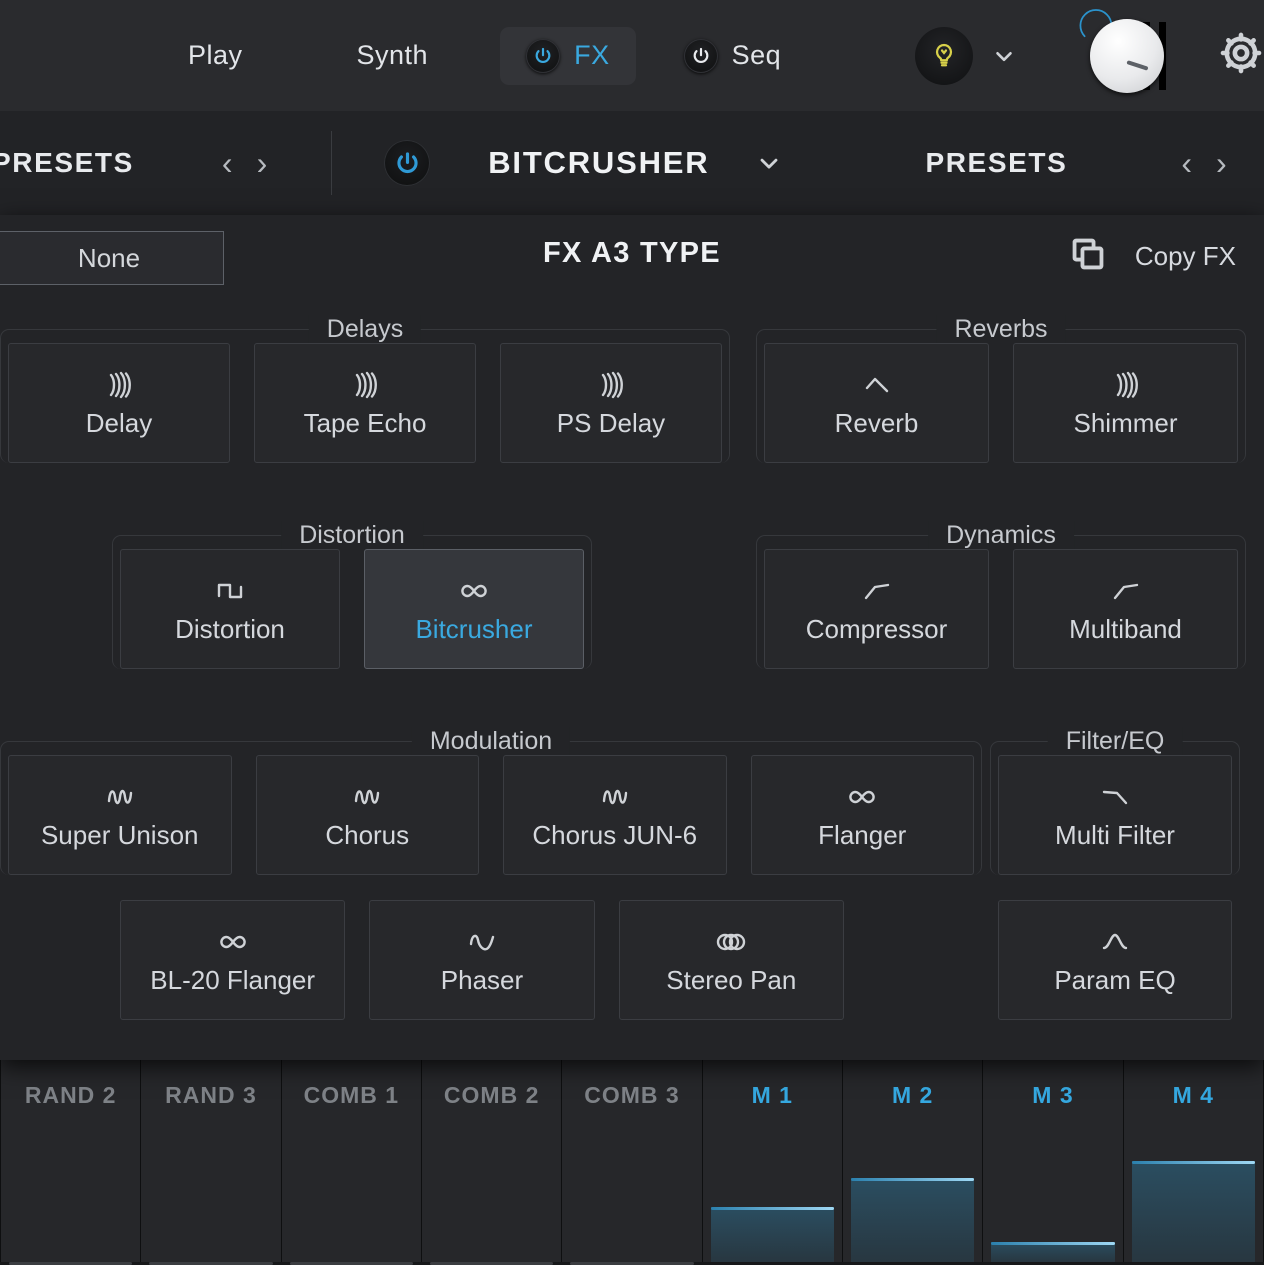 The image size is (1264, 1265). Describe the element at coordinates (351, 1162) in the screenshot. I see `mod-matrix-column: COMB 1` at that location.